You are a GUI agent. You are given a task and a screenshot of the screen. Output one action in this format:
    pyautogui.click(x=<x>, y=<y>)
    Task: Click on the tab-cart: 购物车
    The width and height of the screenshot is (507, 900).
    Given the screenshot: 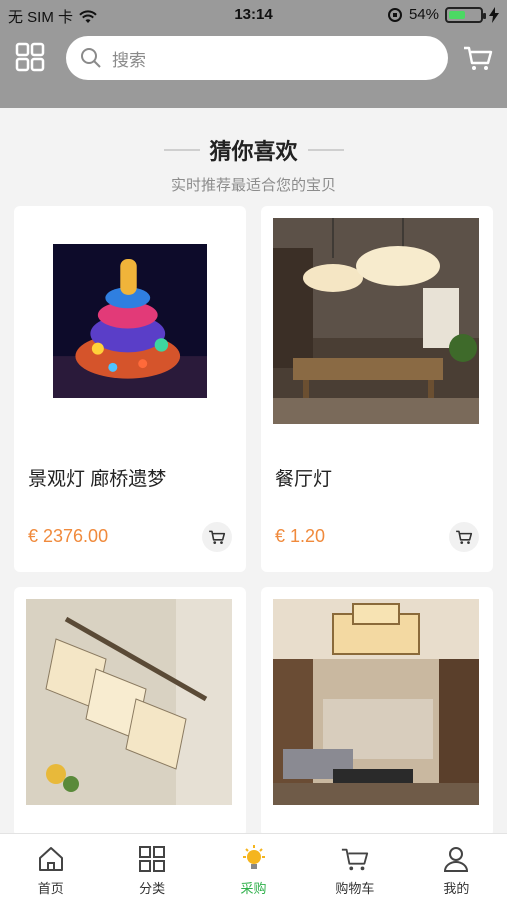 What is the action you would take?
    pyautogui.click(x=354, y=867)
    